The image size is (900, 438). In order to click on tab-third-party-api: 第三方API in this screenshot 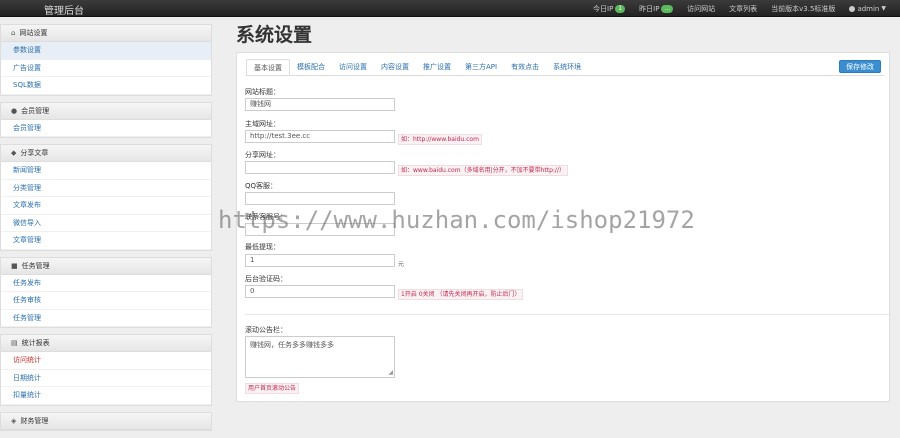, I will do `click(481, 67)`.